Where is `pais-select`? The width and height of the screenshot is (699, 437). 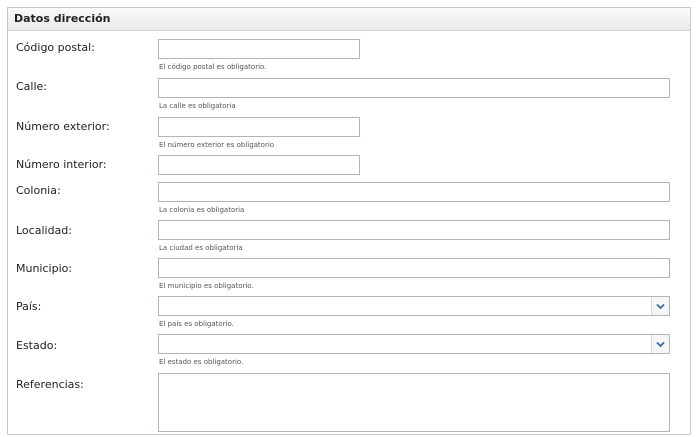
pais-select is located at coordinates (414, 306).